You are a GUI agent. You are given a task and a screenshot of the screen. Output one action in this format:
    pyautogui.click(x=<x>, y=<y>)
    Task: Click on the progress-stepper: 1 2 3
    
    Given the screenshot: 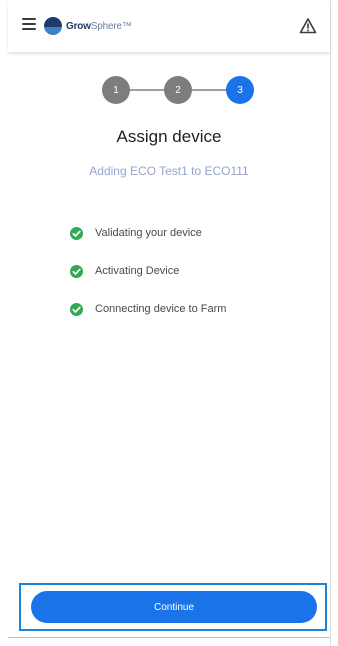 What is the action you would take?
    pyautogui.click(x=169, y=90)
    